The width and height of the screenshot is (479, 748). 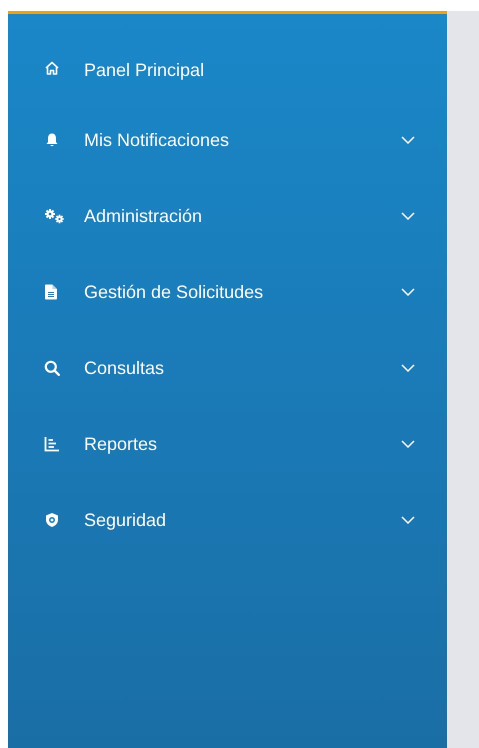 I want to click on menu-label: Panel Principal, so click(x=145, y=70).